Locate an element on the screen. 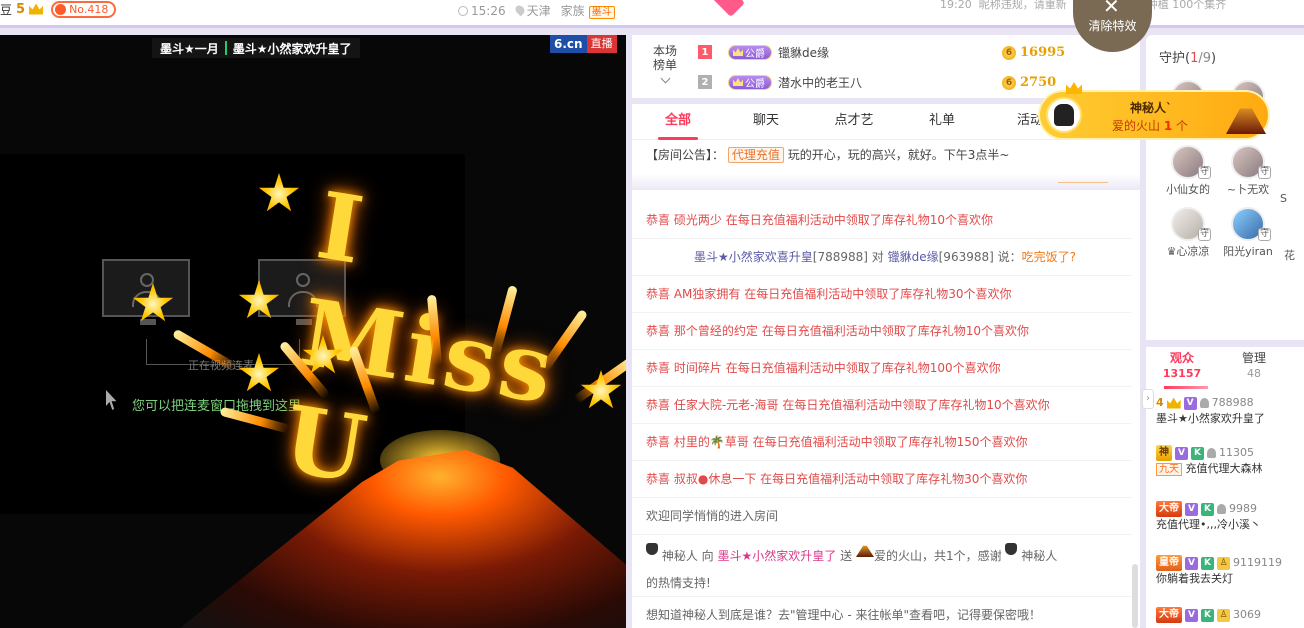  user-link: 镴貅de缘 is located at coordinates (913, 257).